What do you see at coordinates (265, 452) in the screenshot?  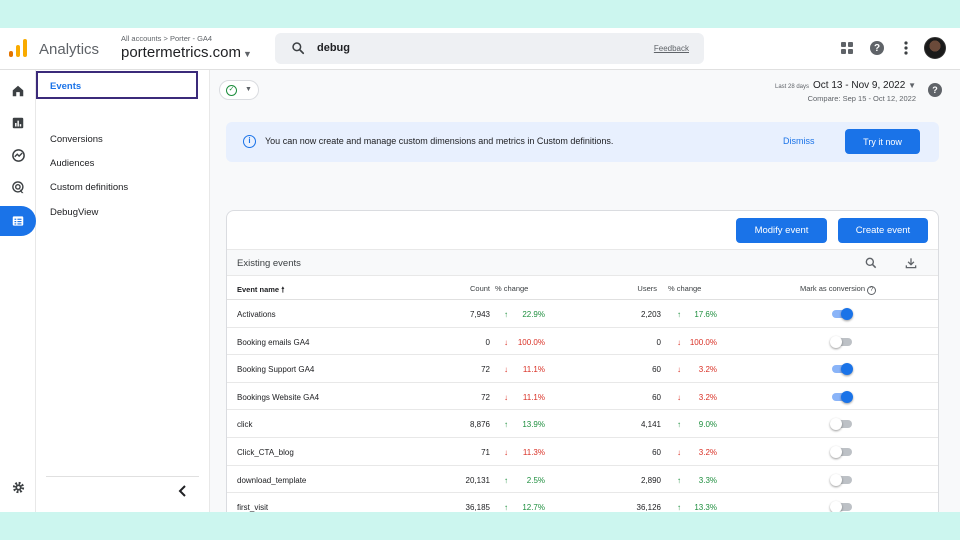 I see `event-name-cell: Click_CTA_blog` at bounding box center [265, 452].